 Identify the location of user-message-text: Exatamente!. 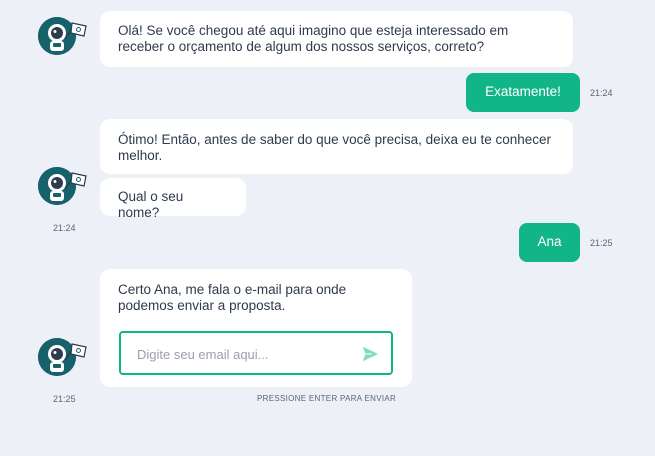
(523, 91).